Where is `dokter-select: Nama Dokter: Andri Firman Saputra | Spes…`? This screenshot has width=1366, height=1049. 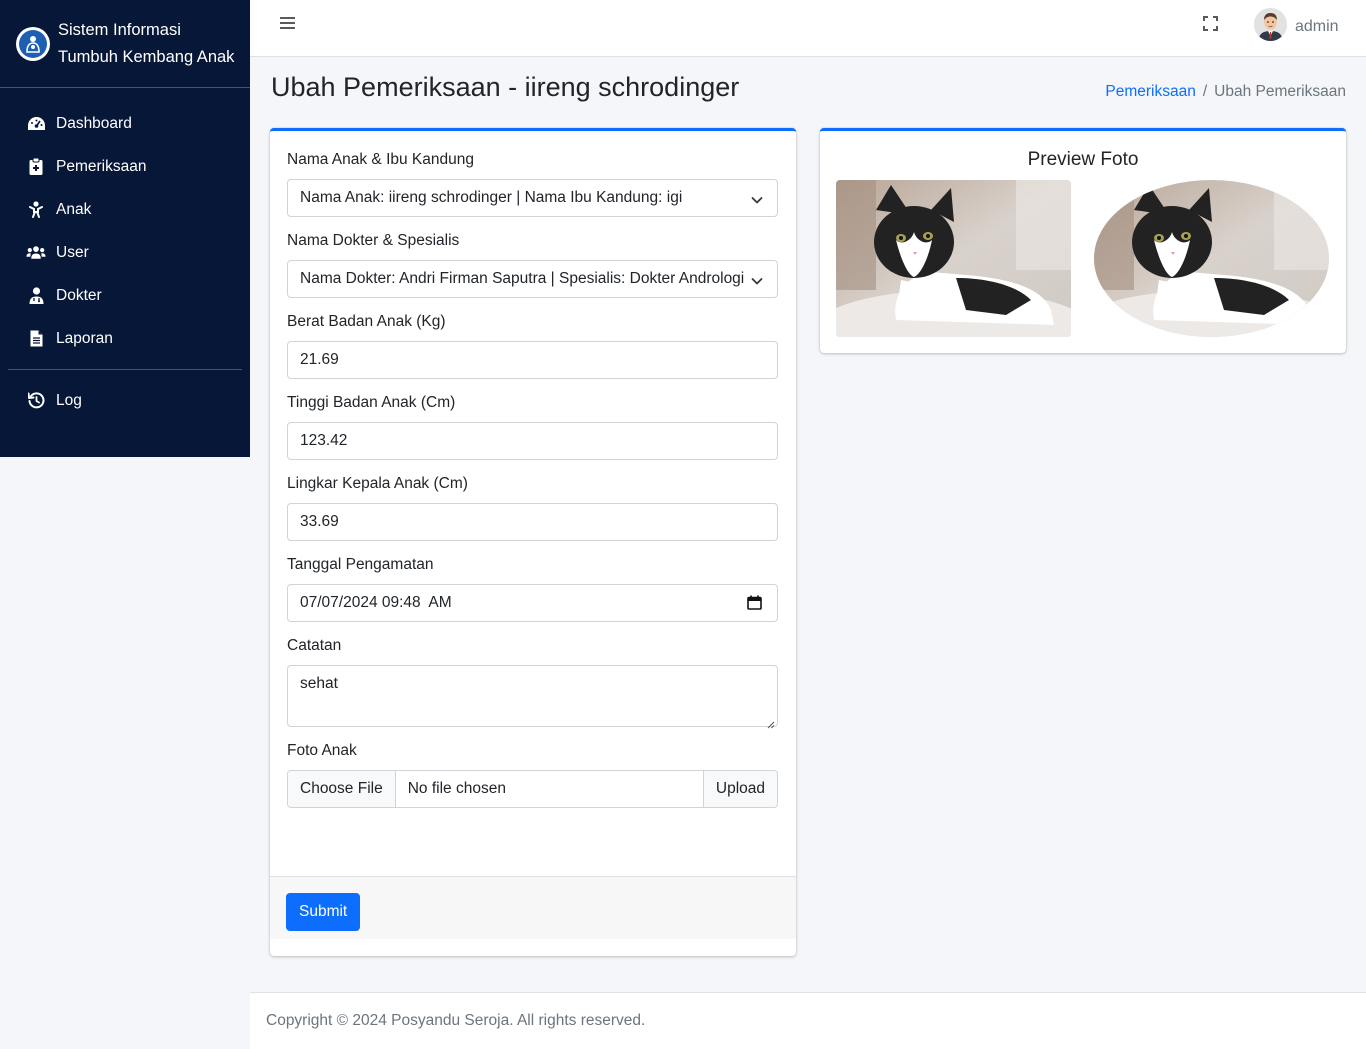
dokter-select: Nama Dokter: Andri Firman Saputra | Spes… is located at coordinates (532, 279).